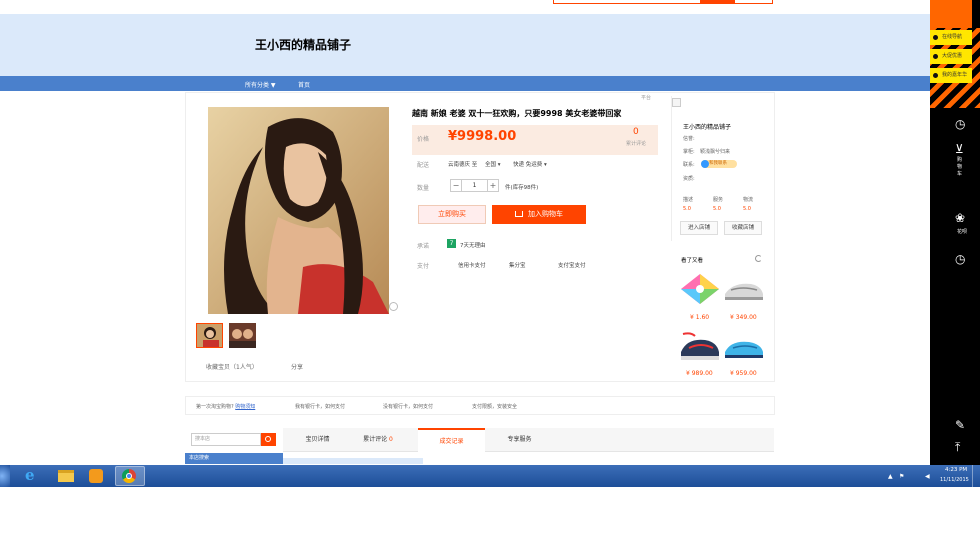 This screenshot has height=537, width=980. Describe the element at coordinates (463, 165) in the screenshot. I see `delivery-from: 云南德庆 至` at that location.